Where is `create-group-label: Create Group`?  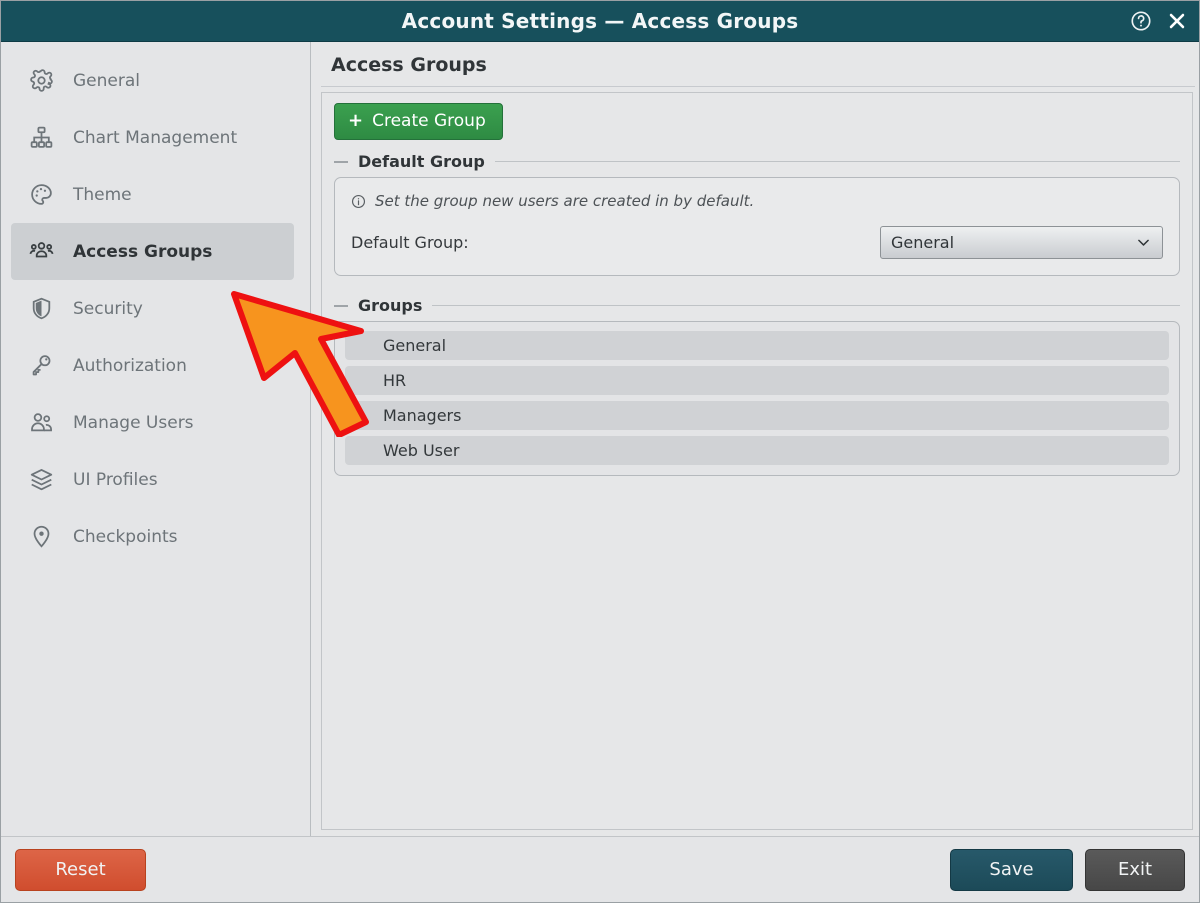 create-group-label: Create Group is located at coordinates (429, 121).